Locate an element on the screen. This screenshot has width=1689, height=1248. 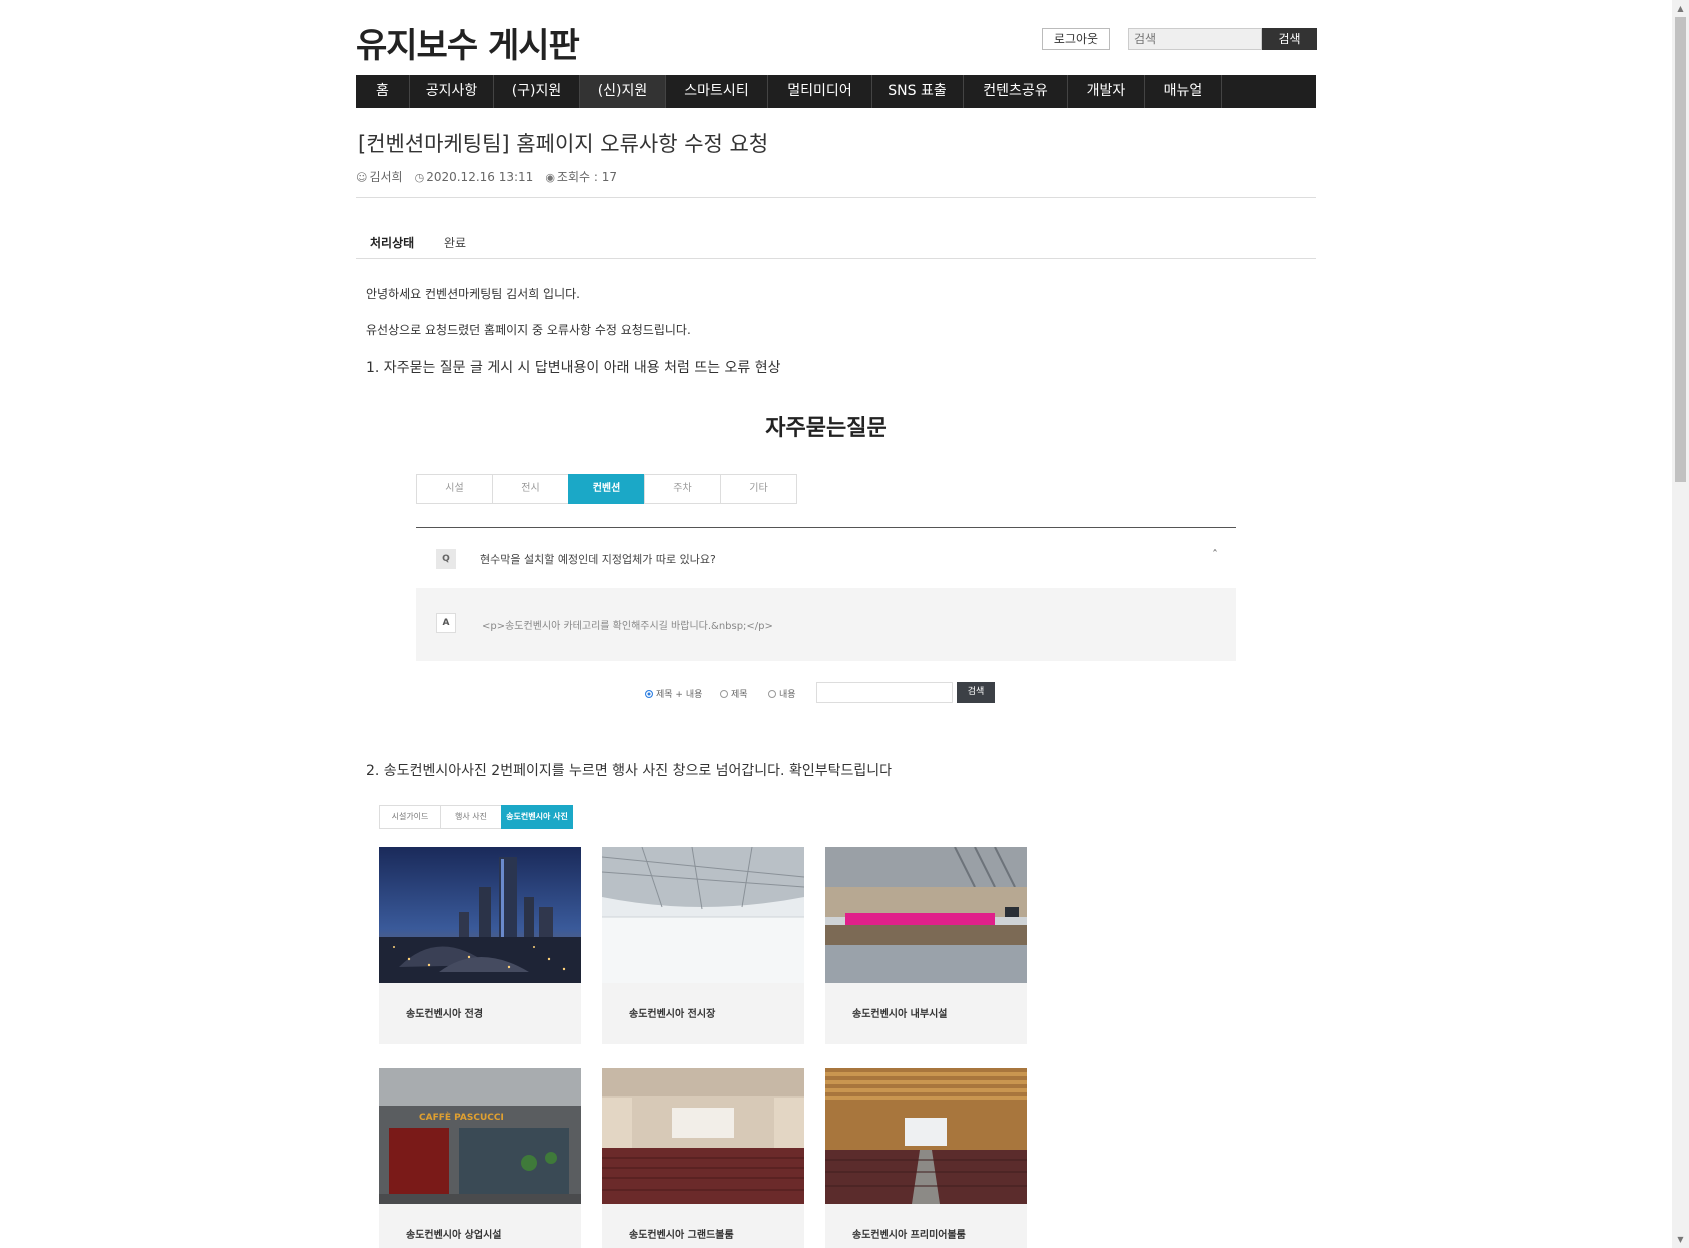
faq-tab-active: 컨벤션 is located at coordinates (606, 489).